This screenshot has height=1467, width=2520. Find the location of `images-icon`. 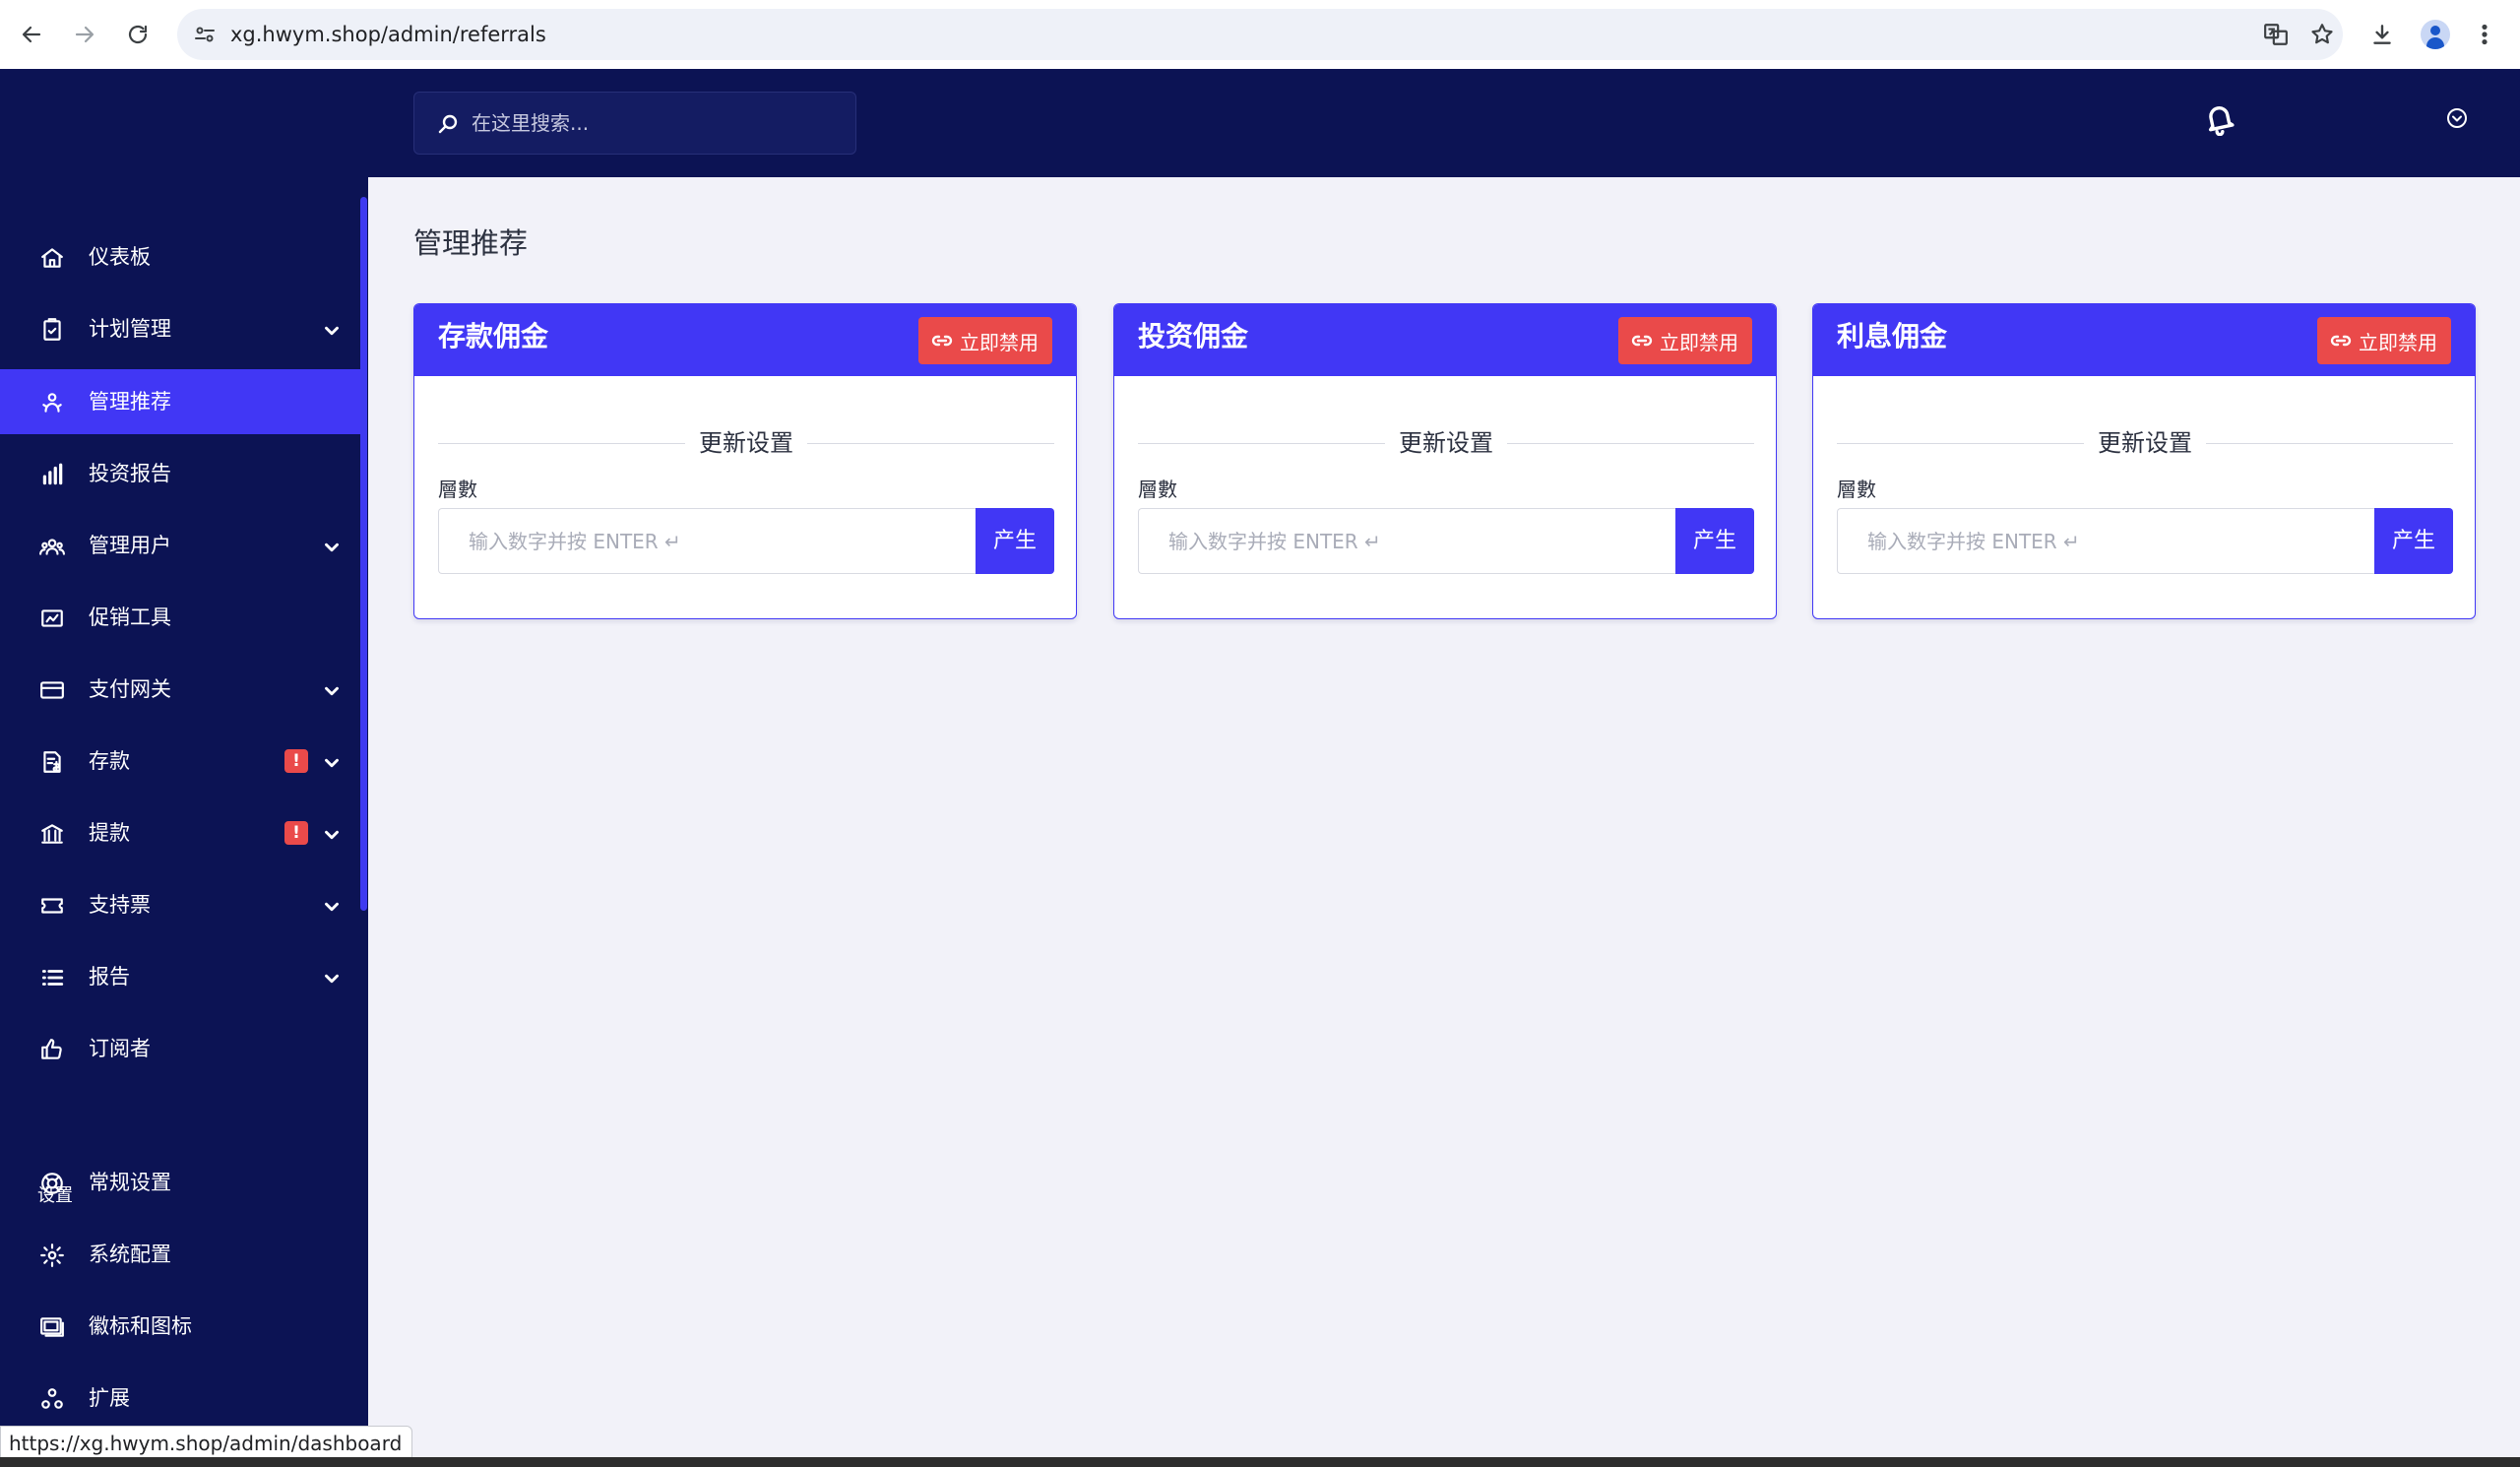

images-icon is located at coordinates (52, 1327).